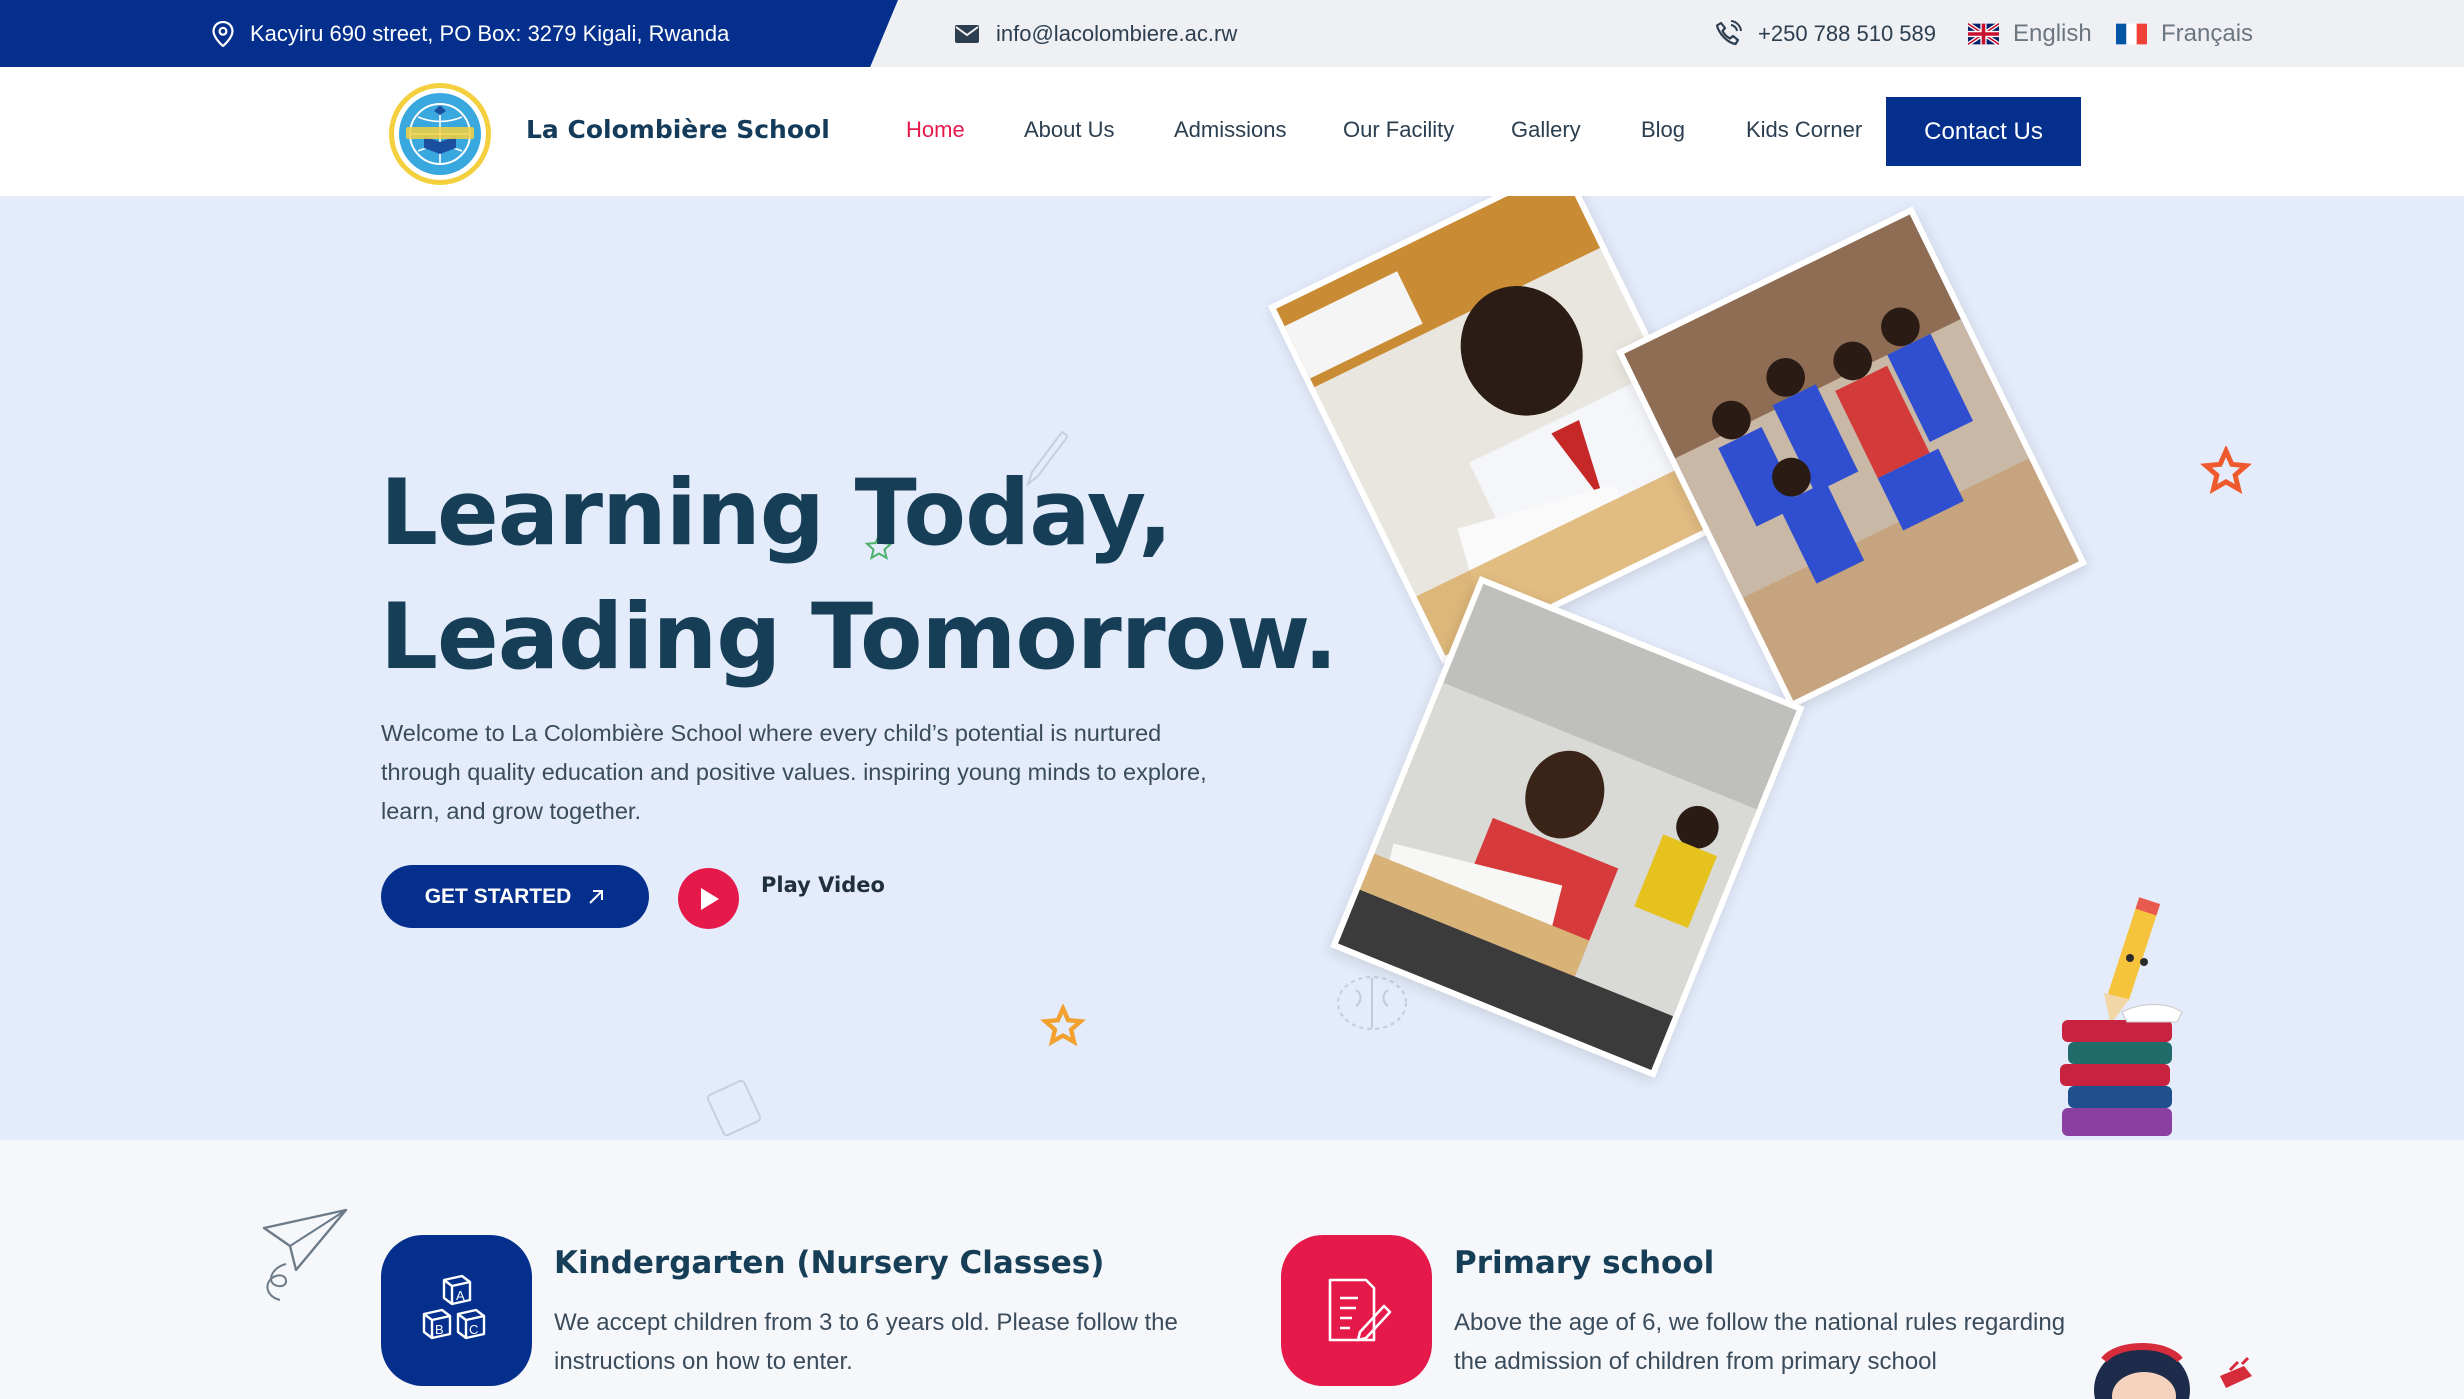  I want to click on envelope-icon, so click(967, 33).